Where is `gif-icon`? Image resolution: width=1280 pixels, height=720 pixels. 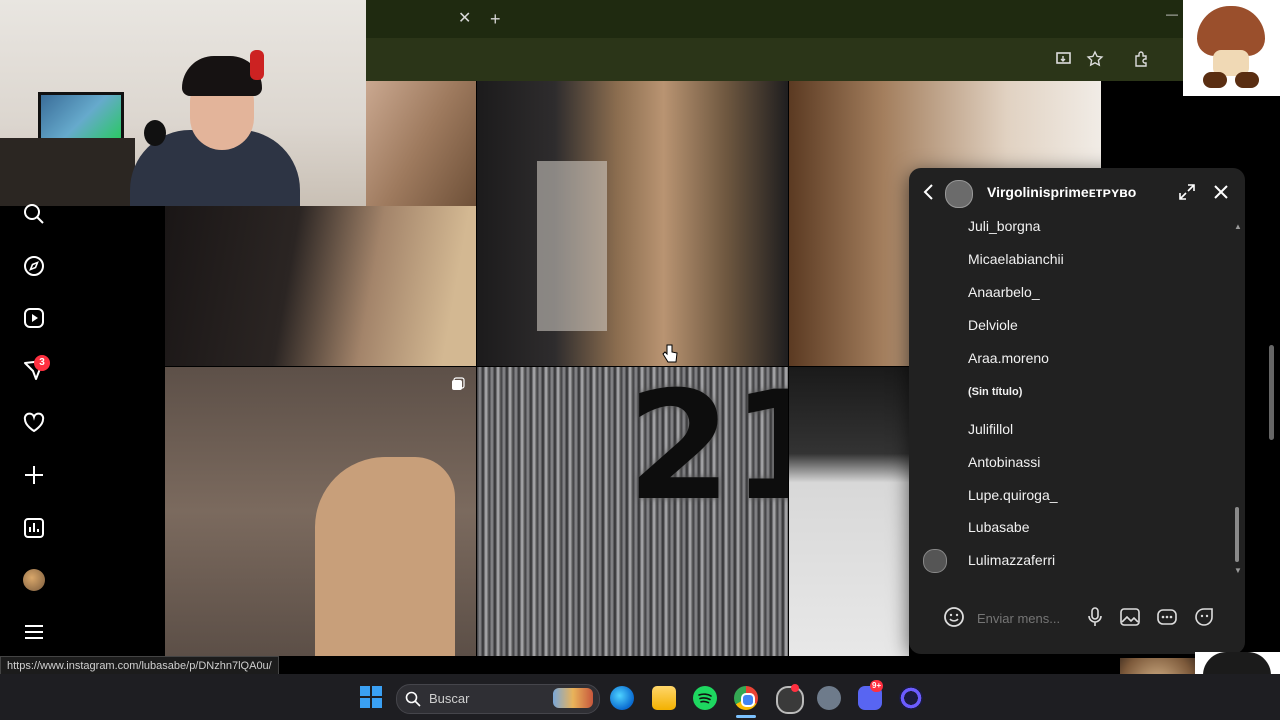
gif-icon is located at coordinates (1167, 617).